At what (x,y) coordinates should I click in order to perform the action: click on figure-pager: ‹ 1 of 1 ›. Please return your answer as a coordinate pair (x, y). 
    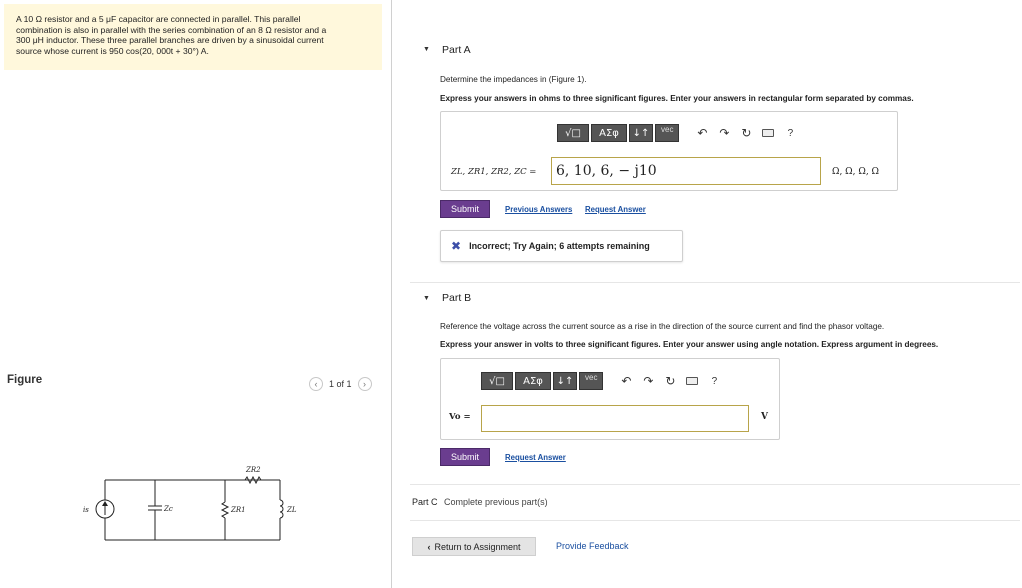
    Looking at the image, I should click on (340, 384).